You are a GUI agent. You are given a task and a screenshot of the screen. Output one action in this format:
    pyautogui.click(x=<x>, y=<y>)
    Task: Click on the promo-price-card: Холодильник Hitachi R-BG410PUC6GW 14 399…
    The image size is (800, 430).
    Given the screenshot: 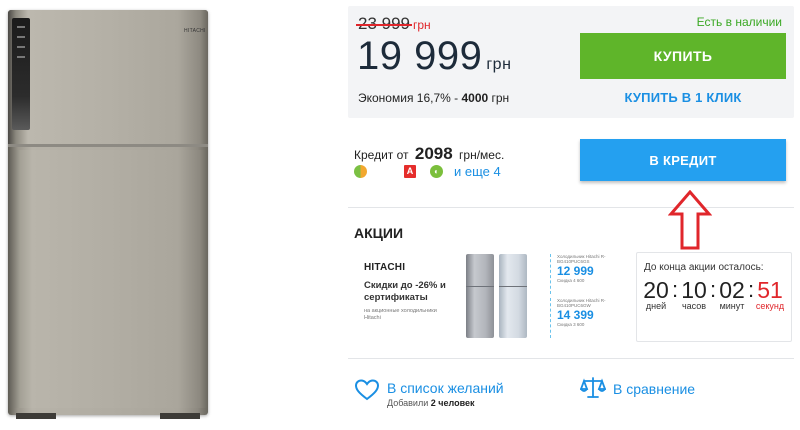 What is the action you would take?
    pyautogui.click(x=587, y=318)
    